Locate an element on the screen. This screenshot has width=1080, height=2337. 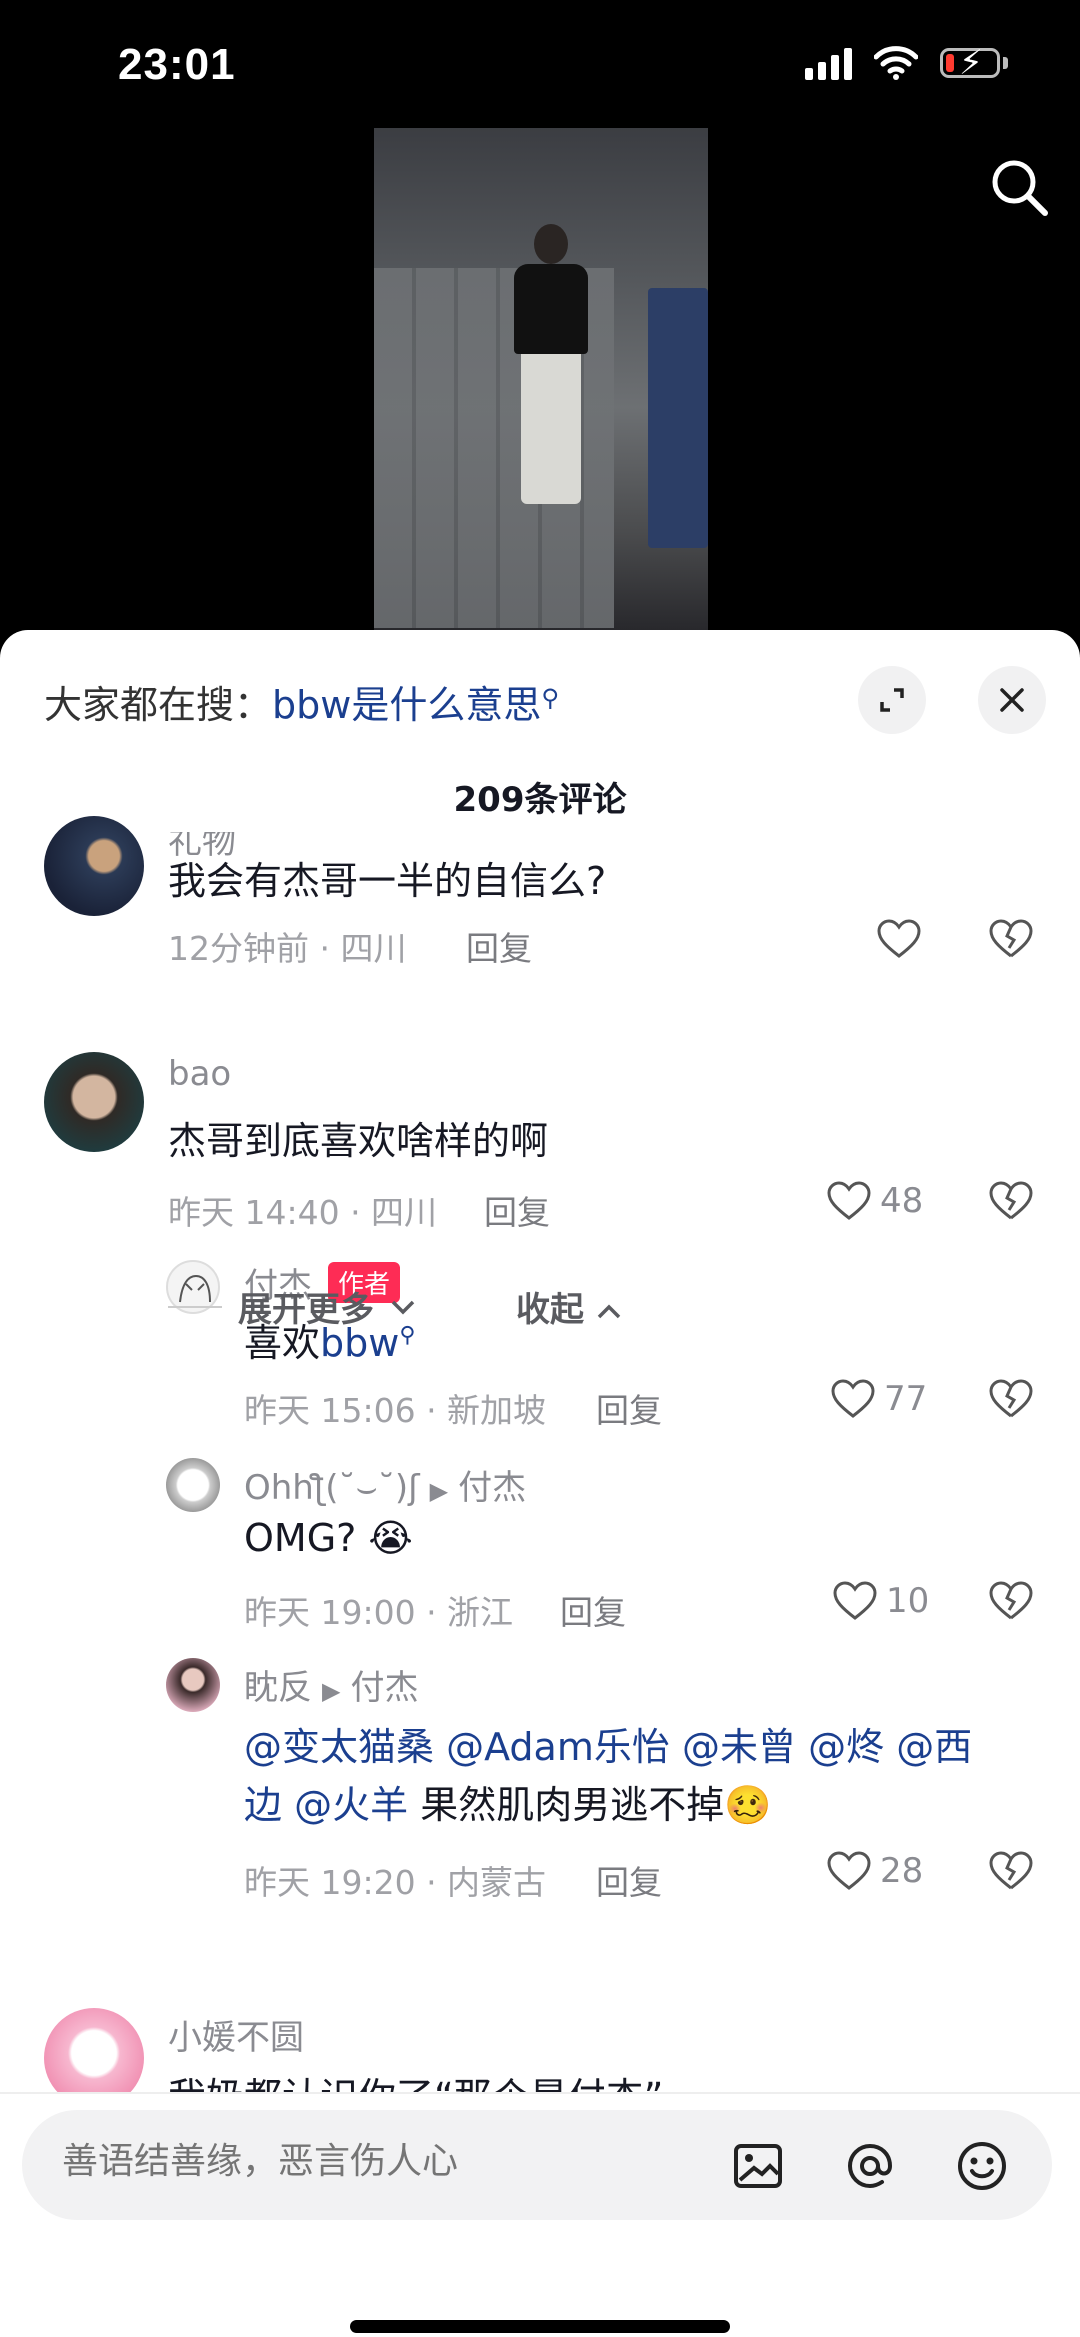
image-icon is located at coordinates (758, 2166).